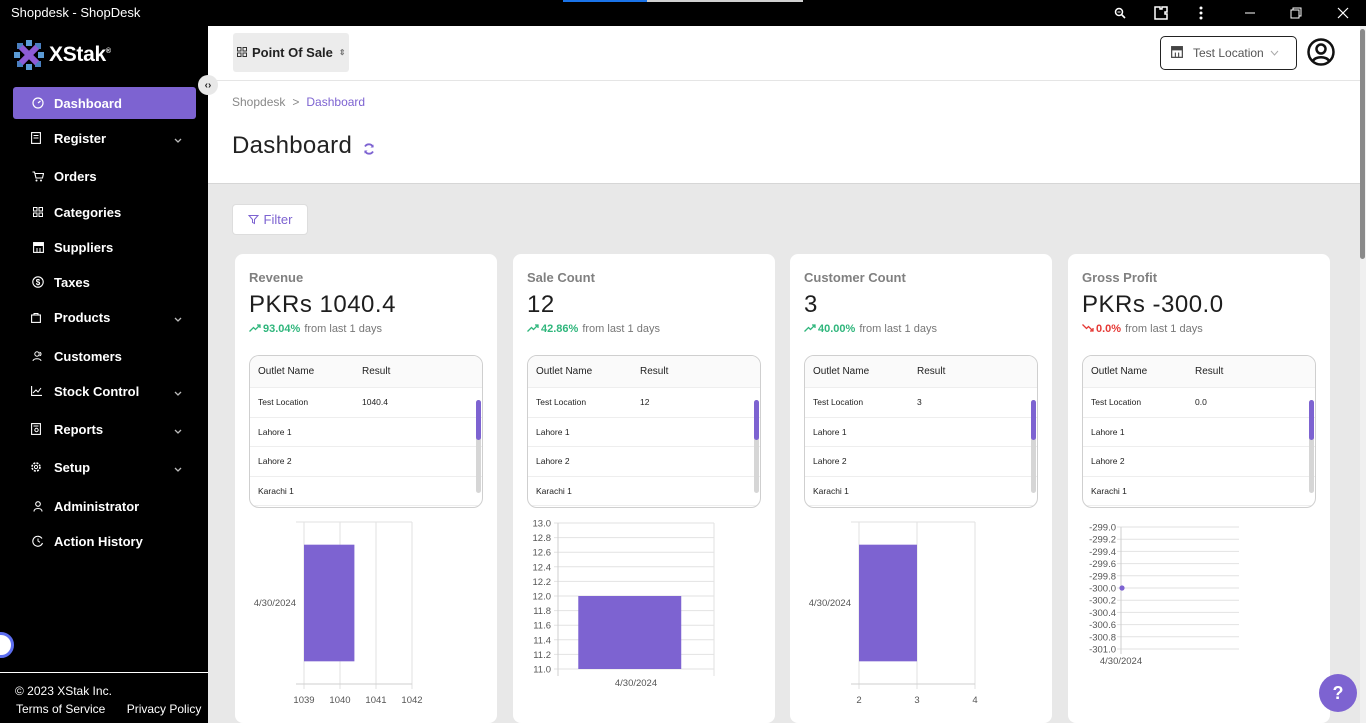  Describe the element at coordinates (104, 356) in the screenshot. I see `sidebar-item-customers: Customers` at that location.